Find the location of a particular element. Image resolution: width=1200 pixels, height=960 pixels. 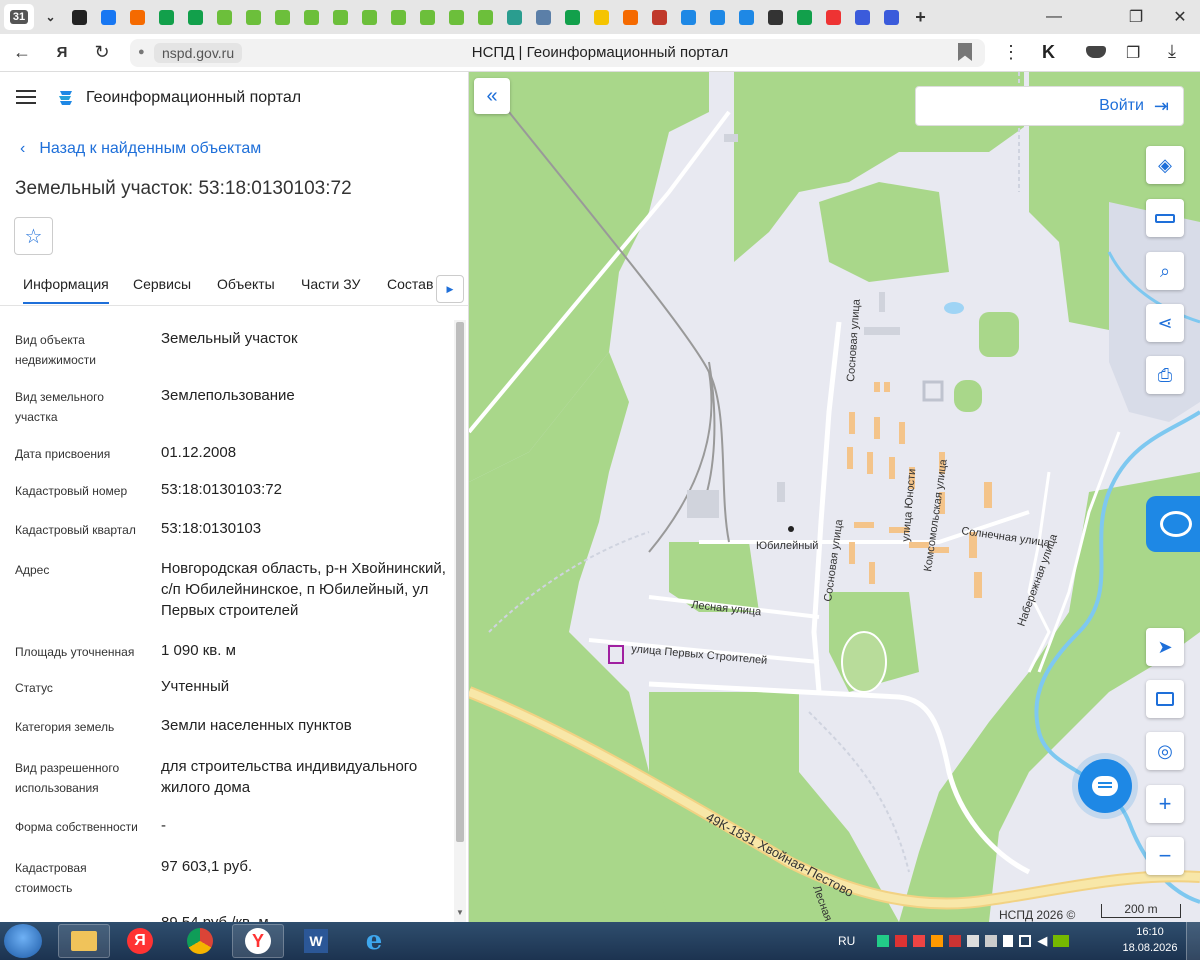

more-menu-icon: ⋮ is located at coordinates (1011, 52).